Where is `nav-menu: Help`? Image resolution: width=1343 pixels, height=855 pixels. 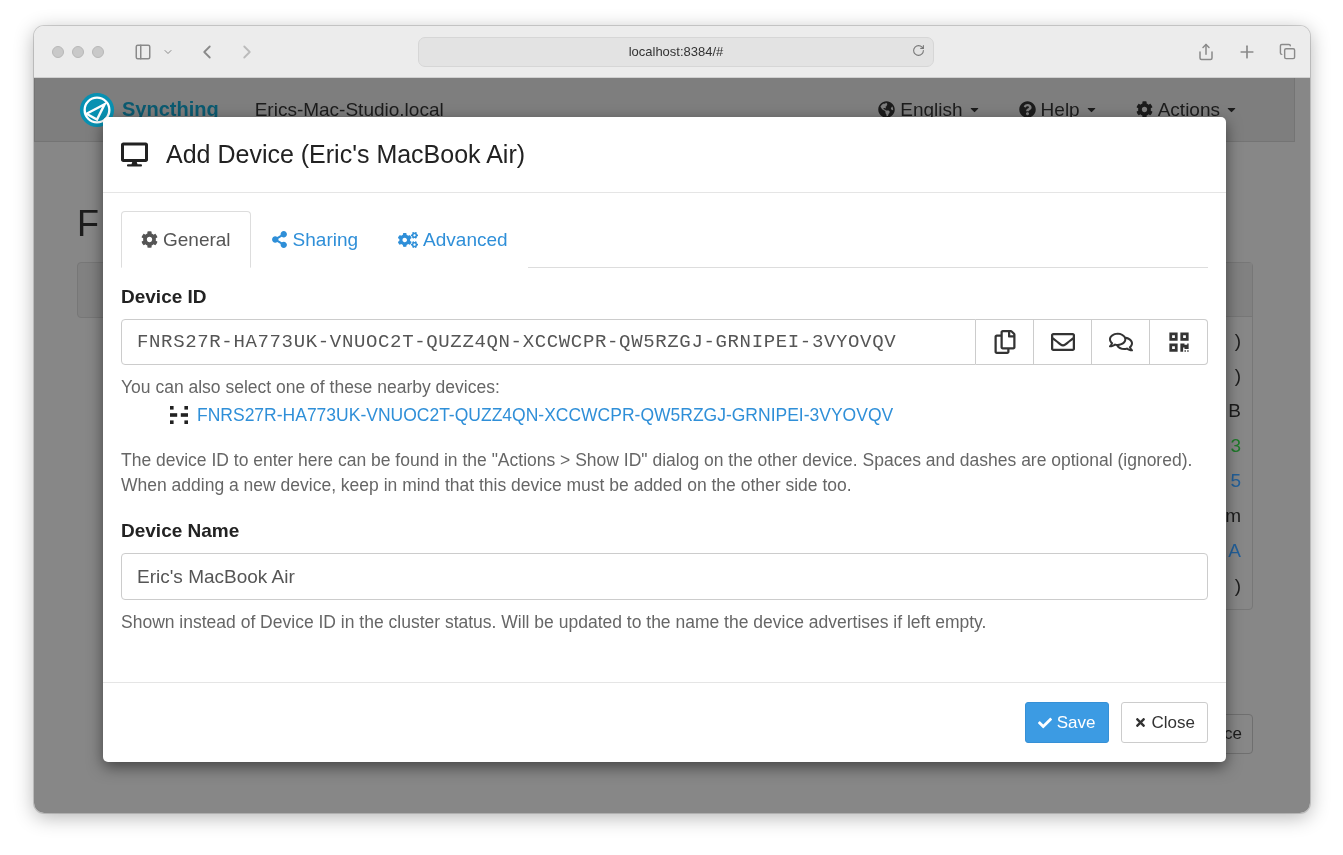 nav-menu: Help is located at coordinates (1058, 109).